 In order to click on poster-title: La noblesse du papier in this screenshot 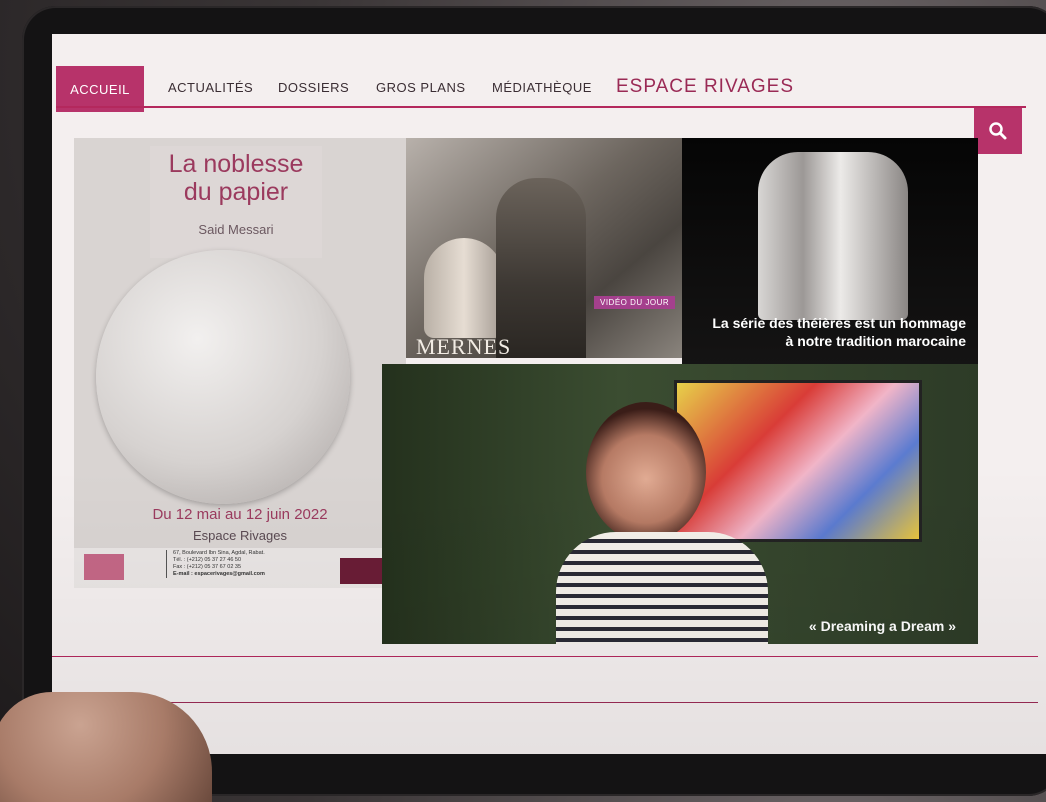, I will do `click(236, 178)`.